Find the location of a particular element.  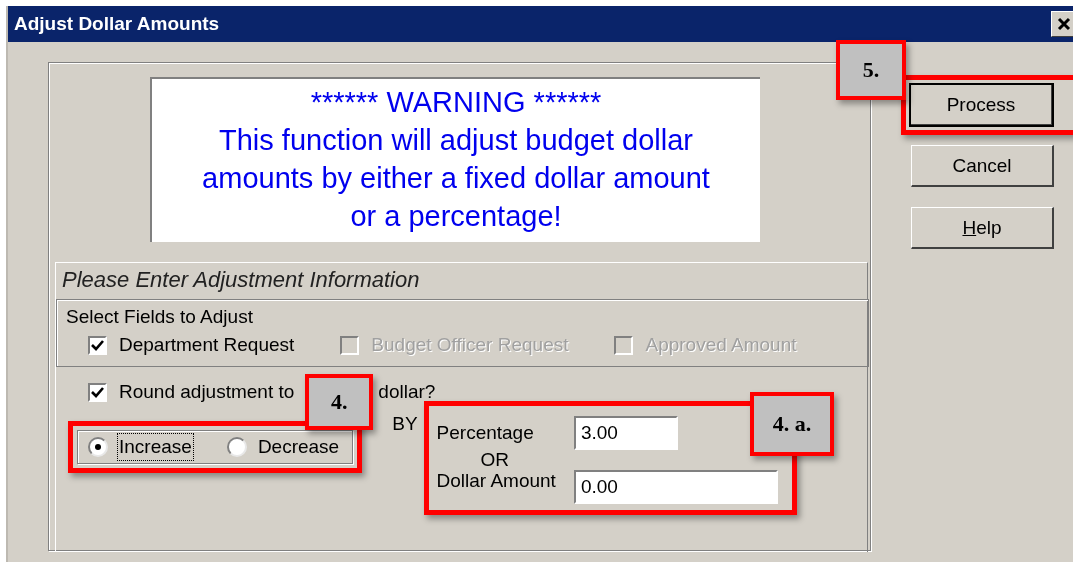

dialog-button: Cancel is located at coordinates (982, 166).